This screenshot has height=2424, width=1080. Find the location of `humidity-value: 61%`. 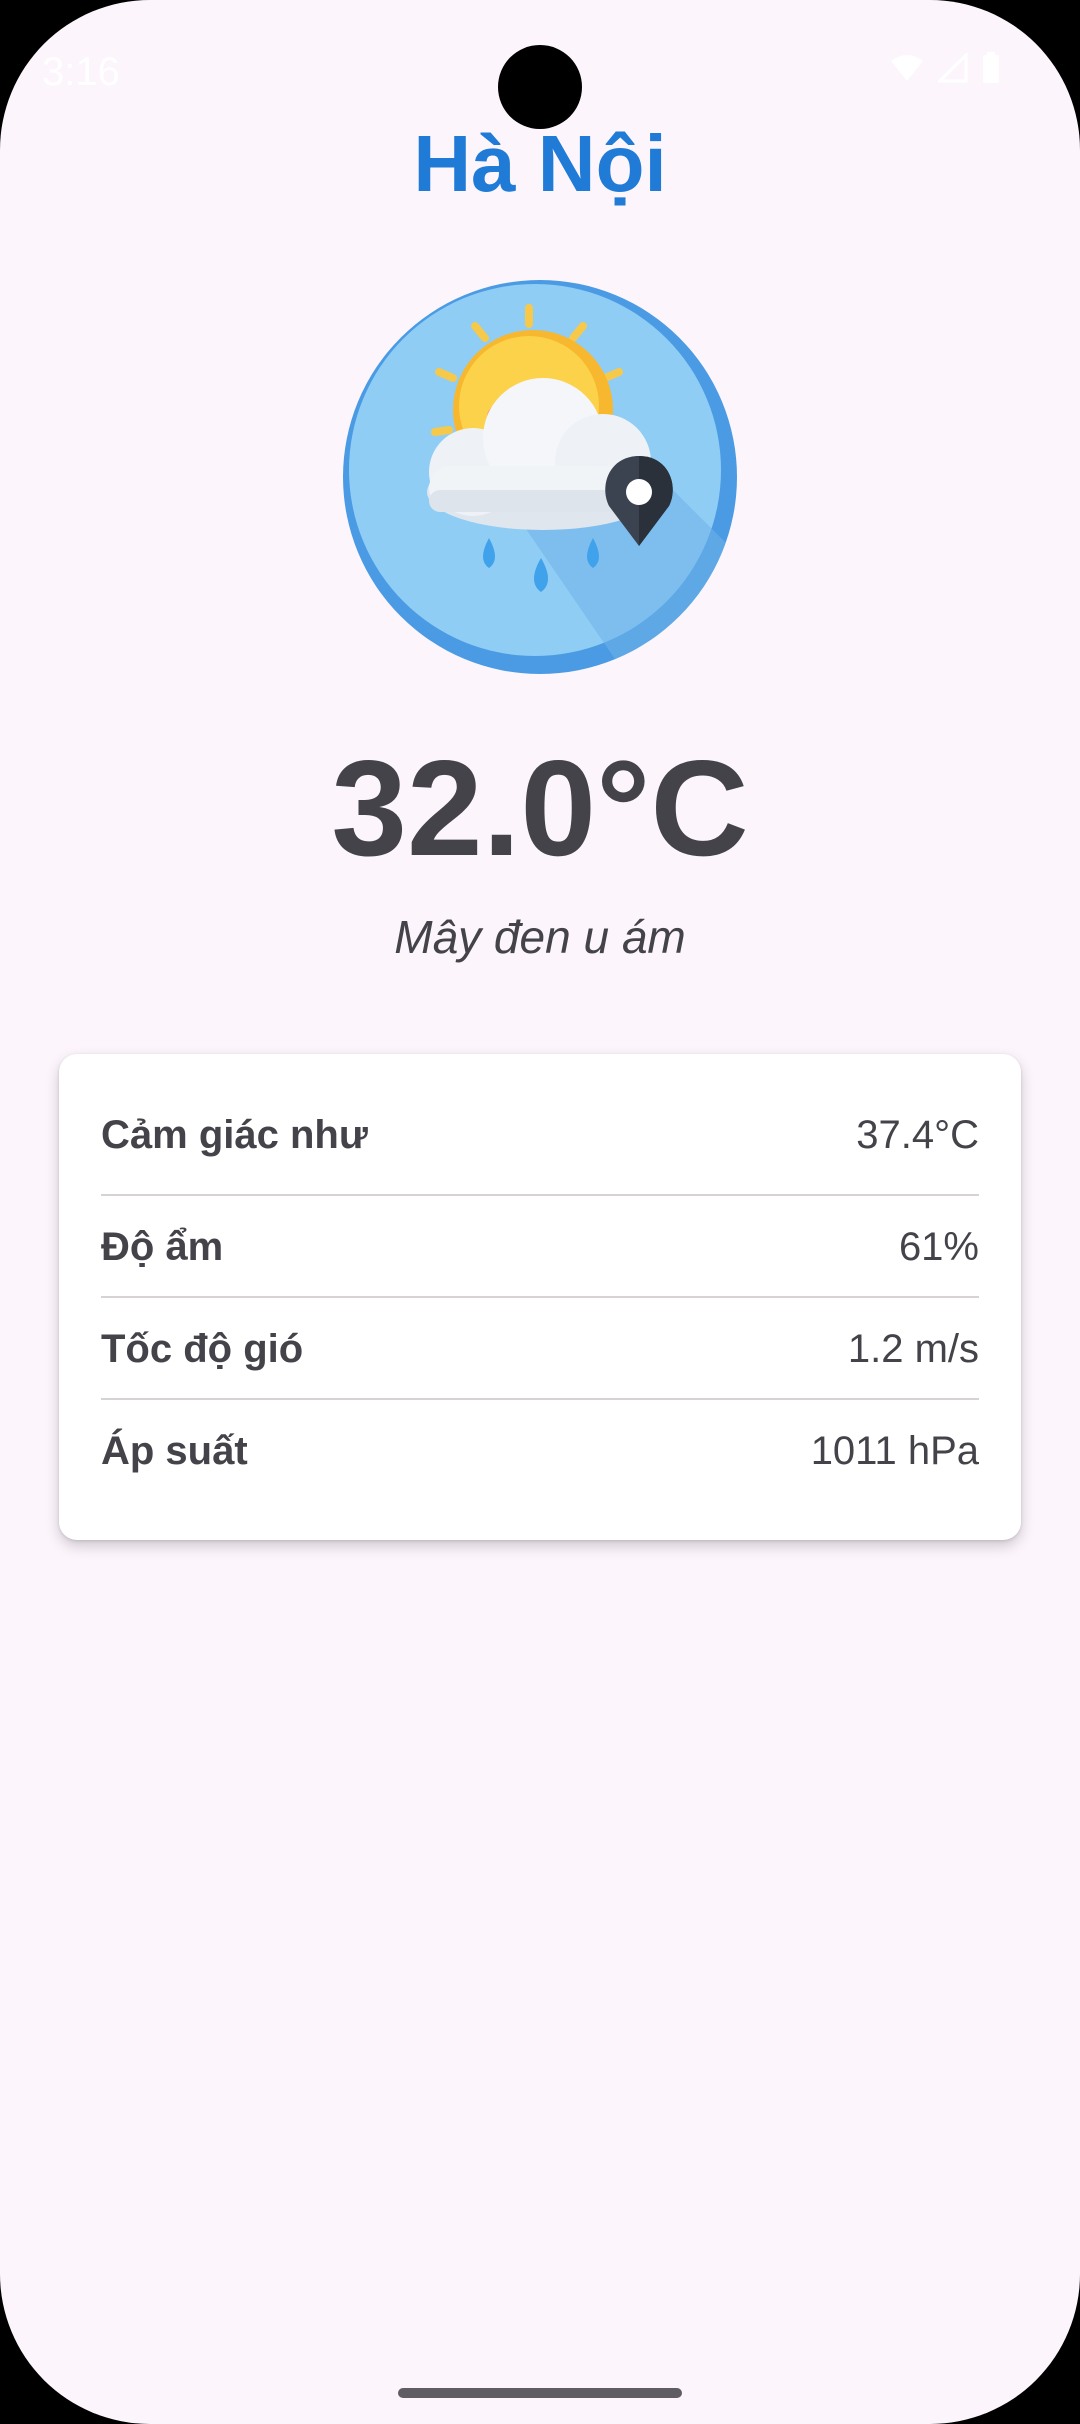

humidity-value: 61% is located at coordinates (938, 1246).